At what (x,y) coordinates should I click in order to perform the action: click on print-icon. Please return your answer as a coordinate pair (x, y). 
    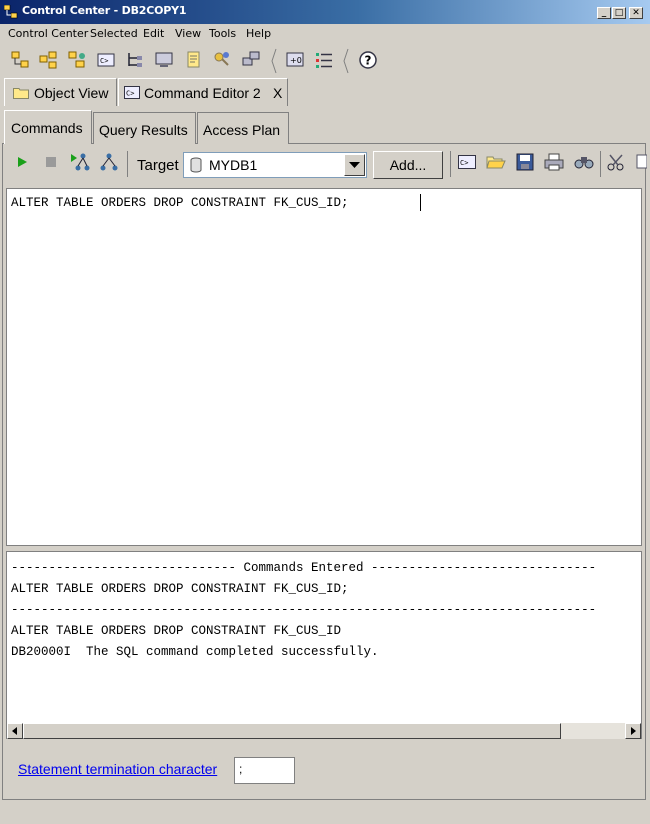
    Looking at the image, I should click on (554, 162).